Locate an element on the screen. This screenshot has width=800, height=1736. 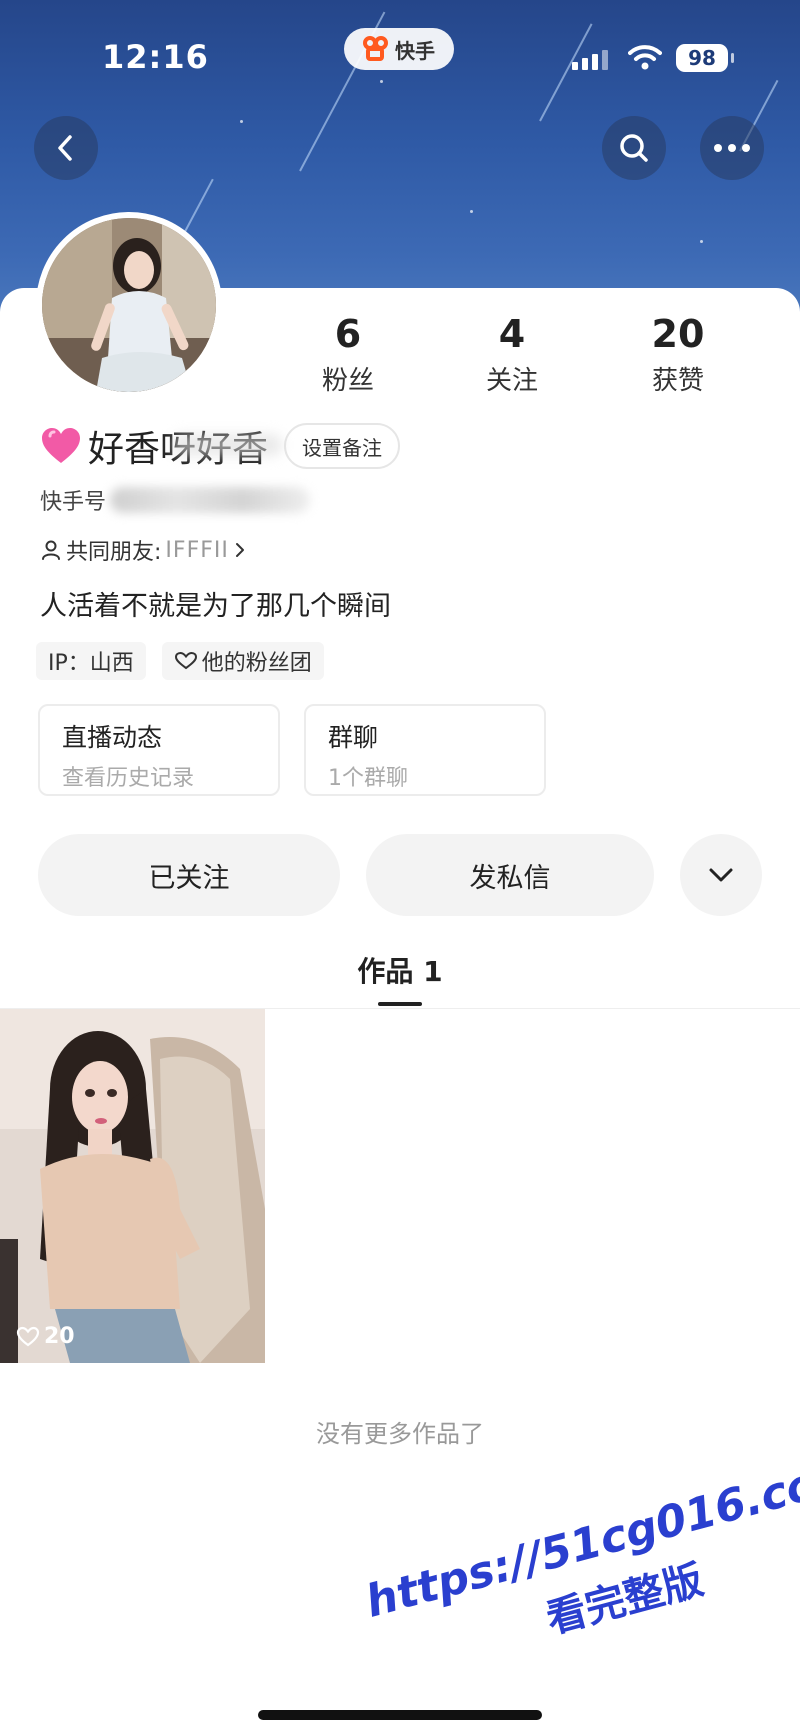
tab-indicator is located at coordinates (400, 1004).